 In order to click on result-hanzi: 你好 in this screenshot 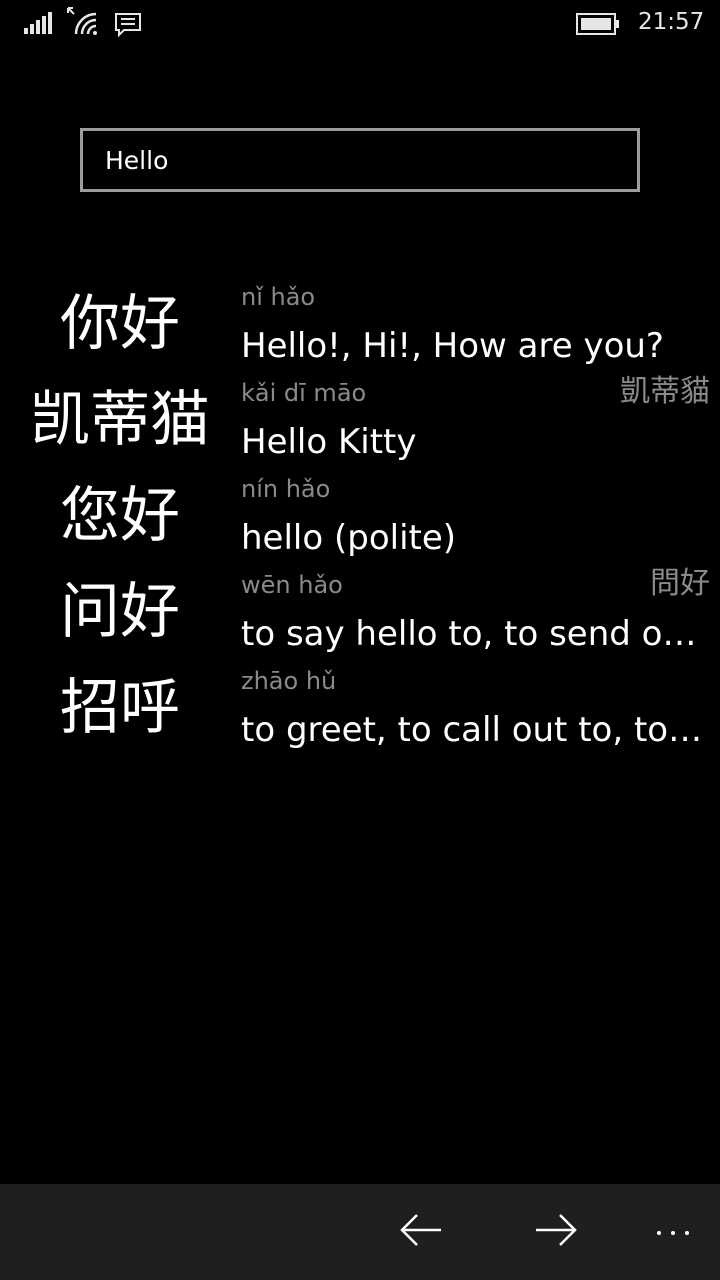, I will do `click(120, 324)`.